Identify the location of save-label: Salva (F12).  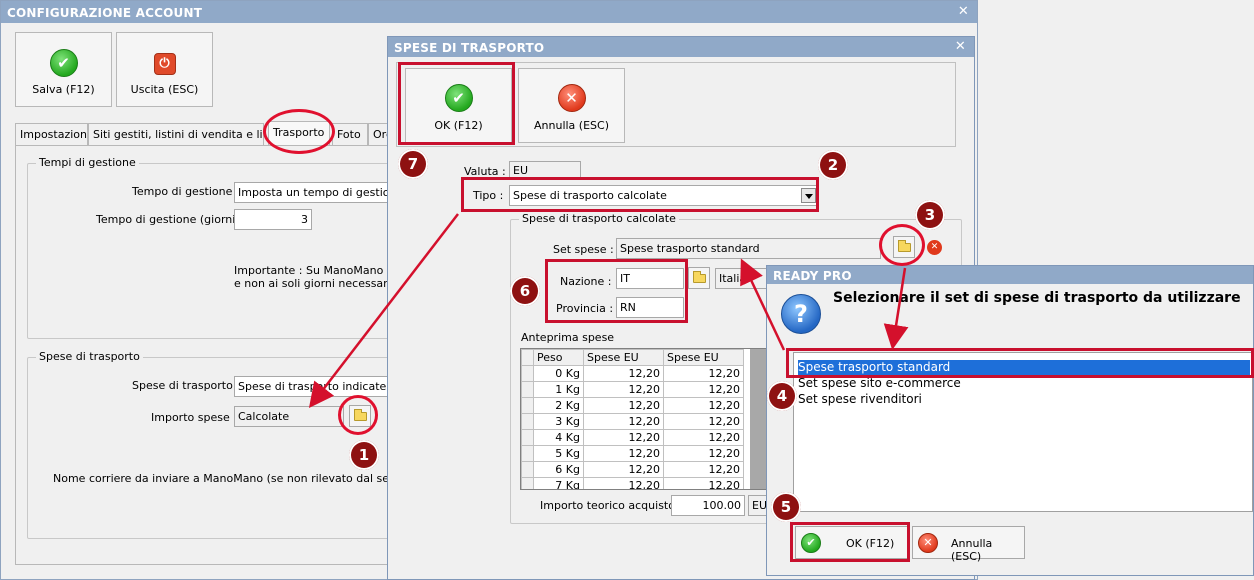
(63, 89).